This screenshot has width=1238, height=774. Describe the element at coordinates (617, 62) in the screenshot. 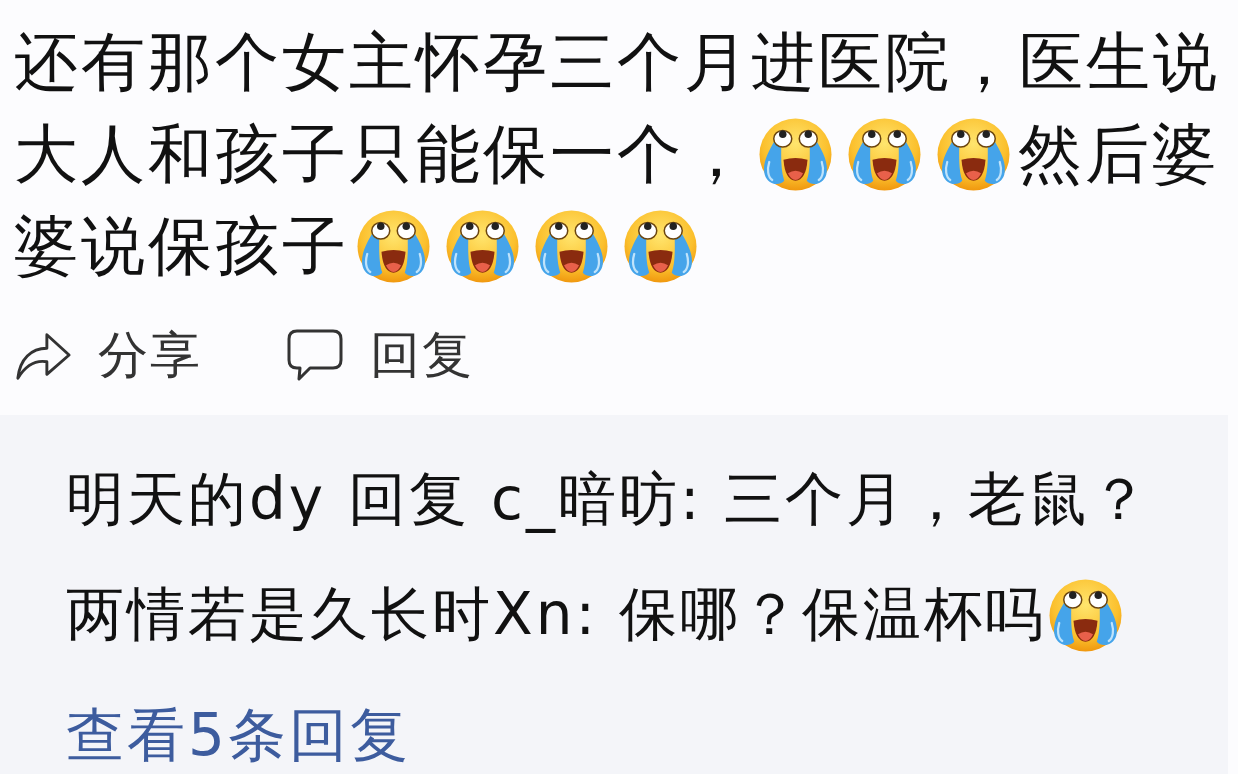

I see `comment-text: 还有那个女主怀孕三个月进医院，医生说` at that location.